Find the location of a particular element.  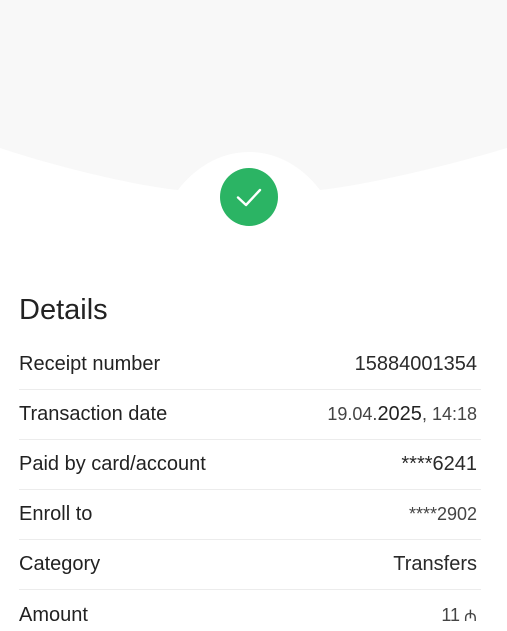

date-time: 14:18 is located at coordinates (454, 414).